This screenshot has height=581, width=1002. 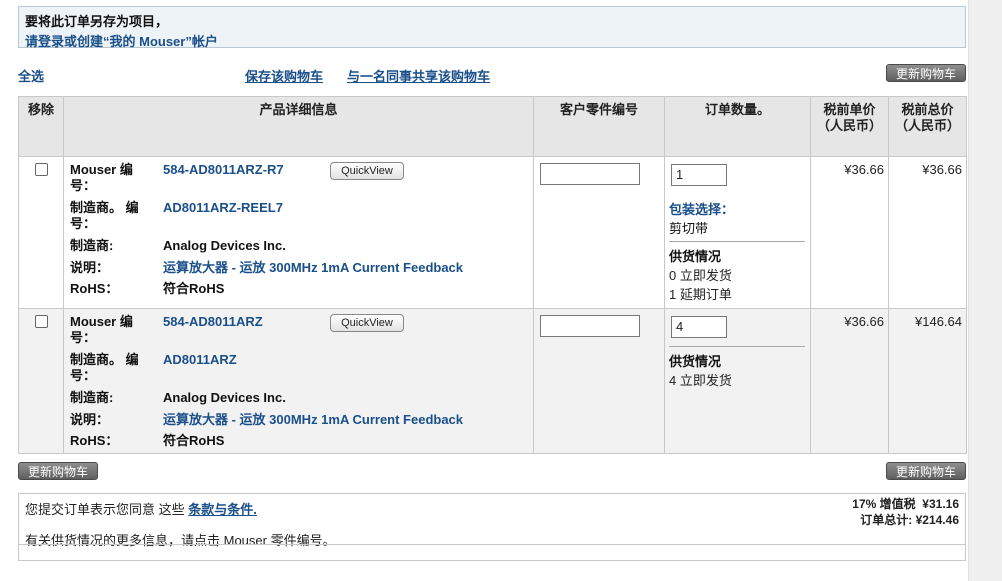 What do you see at coordinates (937, 520) in the screenshot?
I see `total-value: ¥214.46` at bounding box center [937, 520].